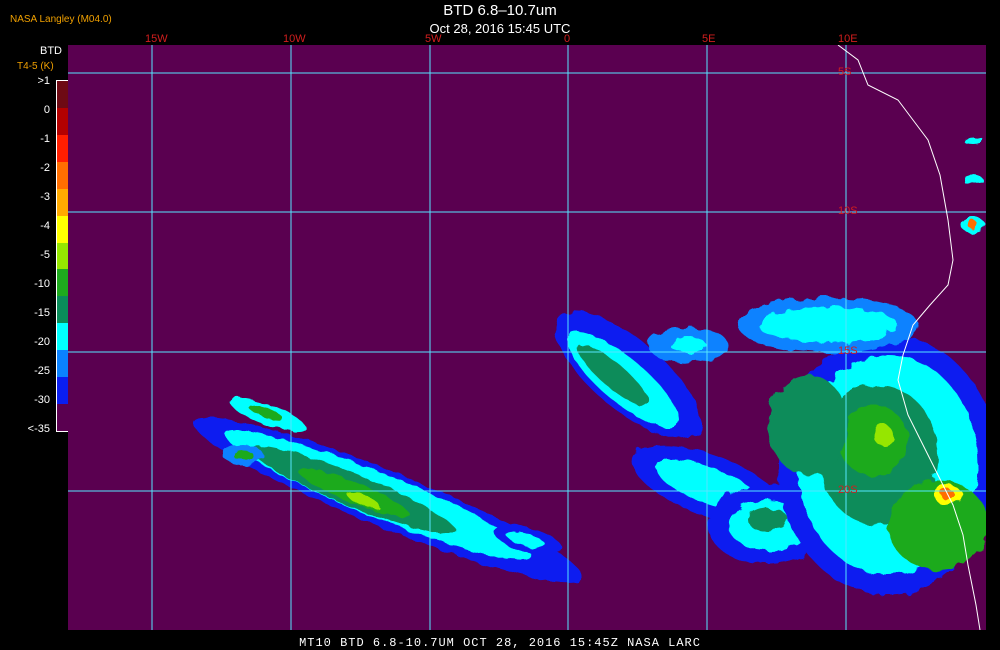 The width and height of the screenshot is (1000, 650). What do you see at coordinates (45, 226) in the screenshot?
I see `legend-tick-label: -4` at bounding box center [45, 226].